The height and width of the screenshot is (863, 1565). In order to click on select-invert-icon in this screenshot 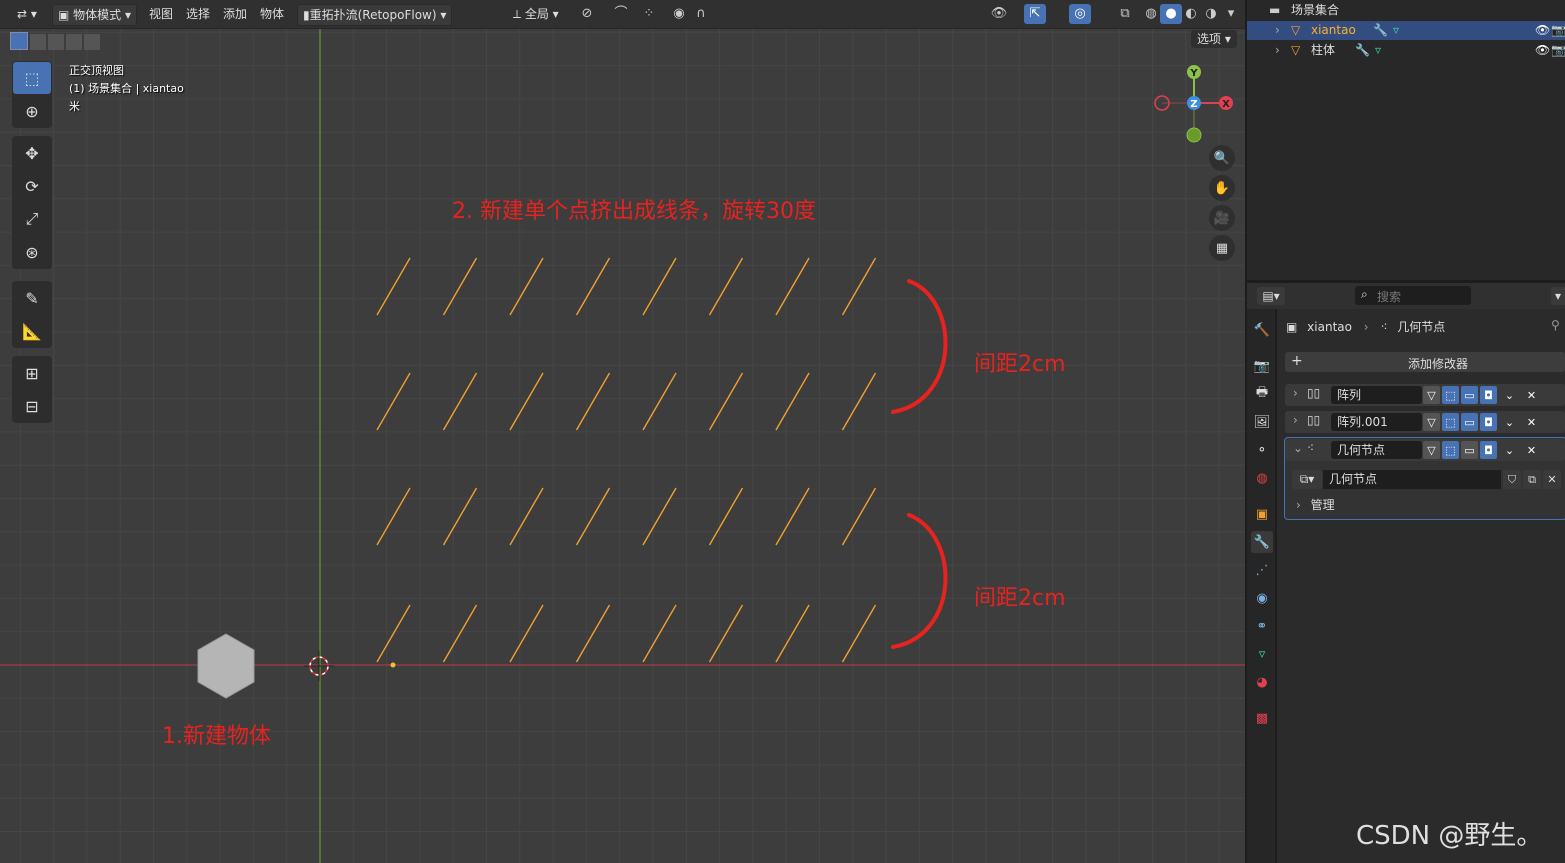, I will do `click(74, 42)`.